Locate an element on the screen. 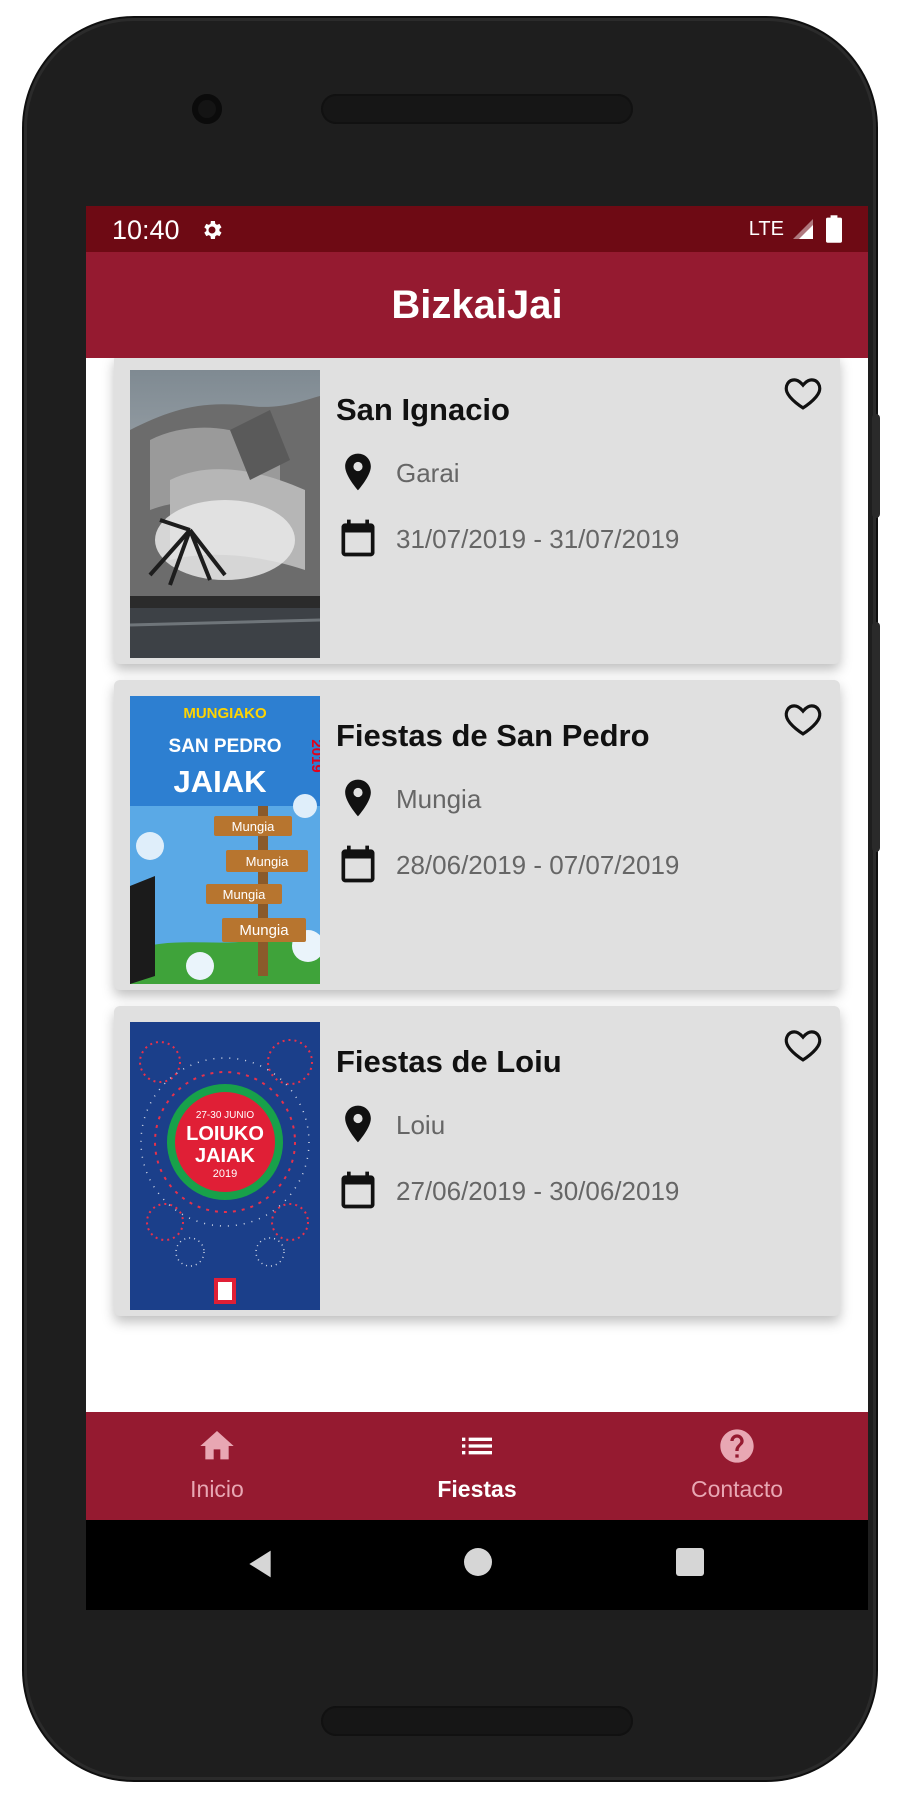  back-icon is located at coordinates (260, 1564).